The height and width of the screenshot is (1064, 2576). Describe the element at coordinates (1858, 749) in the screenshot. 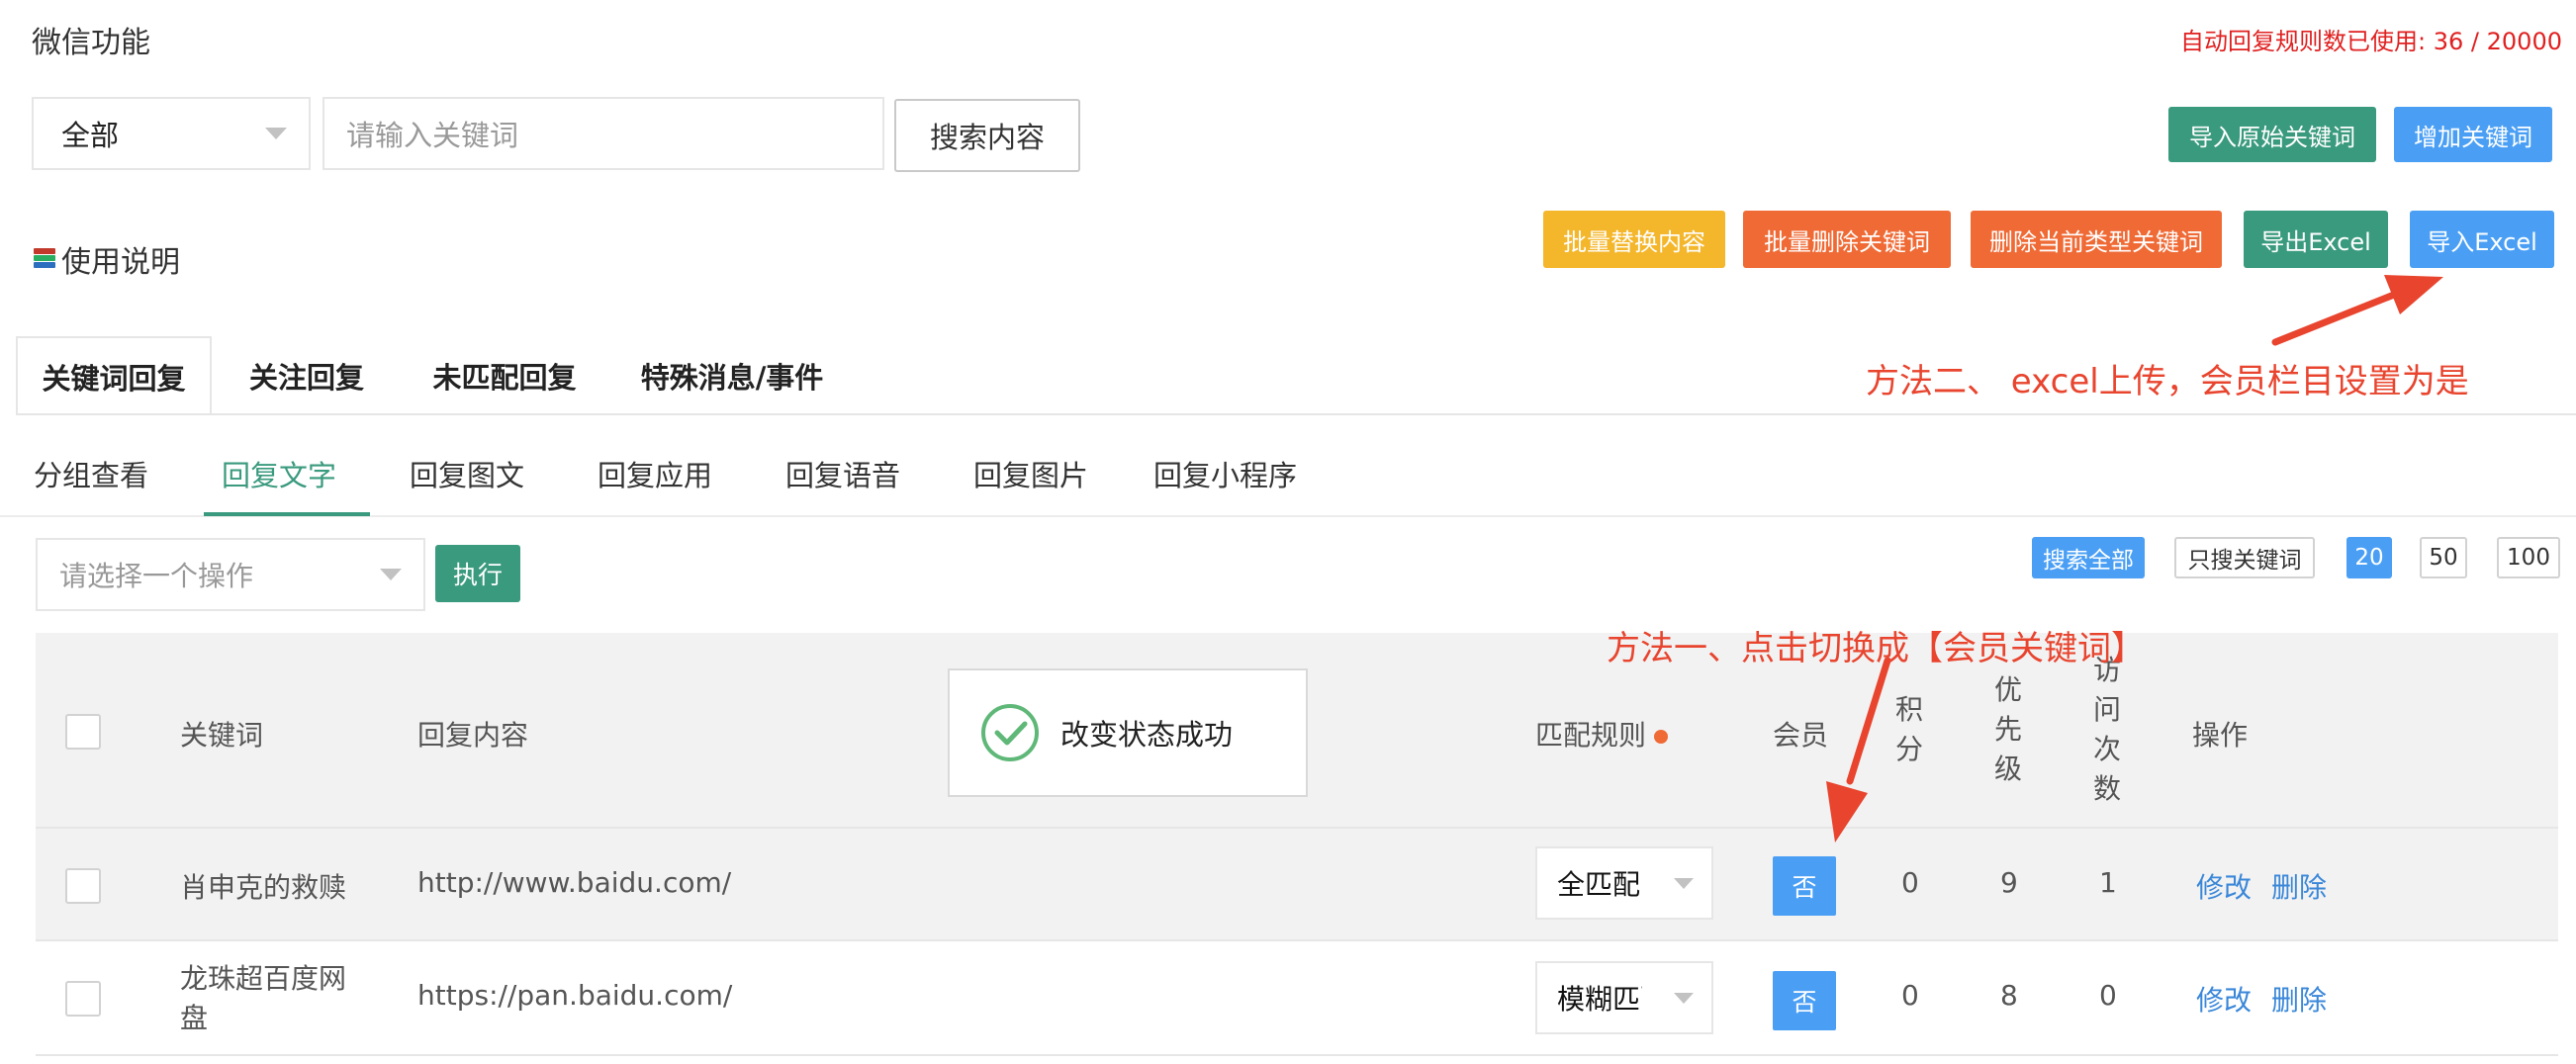

I see `arrow-to-member-button-icon` at that location.